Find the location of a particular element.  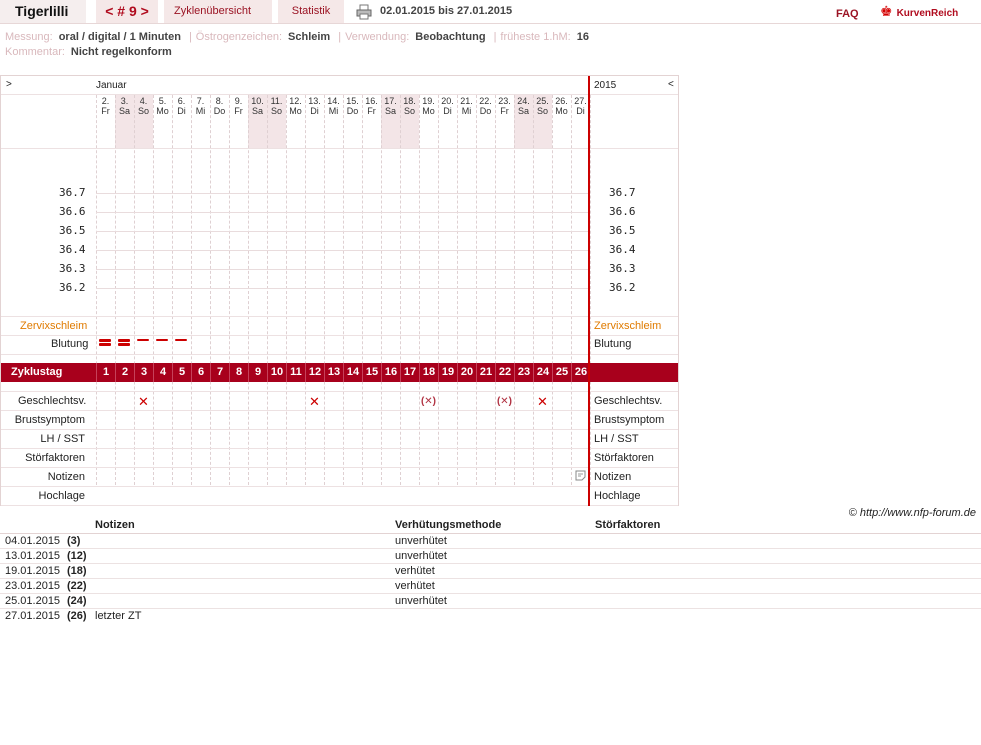

brand-logo: ♚ KurvenReich is located at coordinates (930, 11).